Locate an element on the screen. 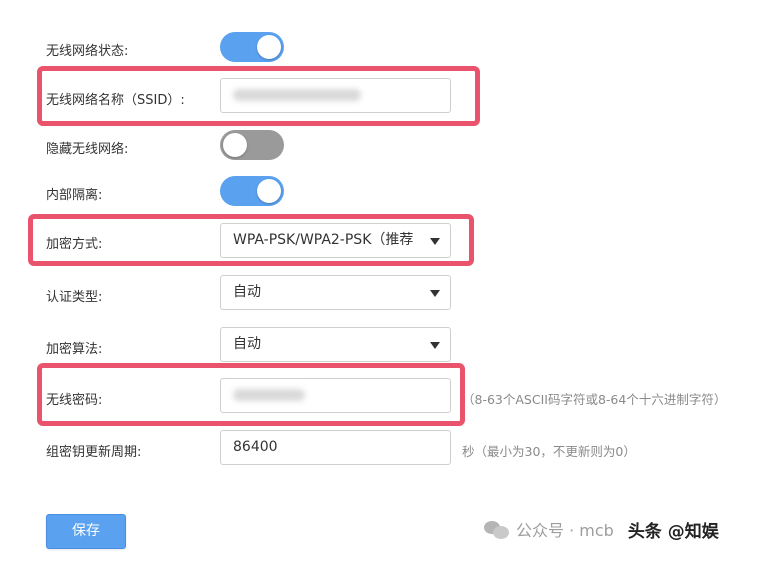  encryption-label: 加密方式: is located at coordinates (74, 244).